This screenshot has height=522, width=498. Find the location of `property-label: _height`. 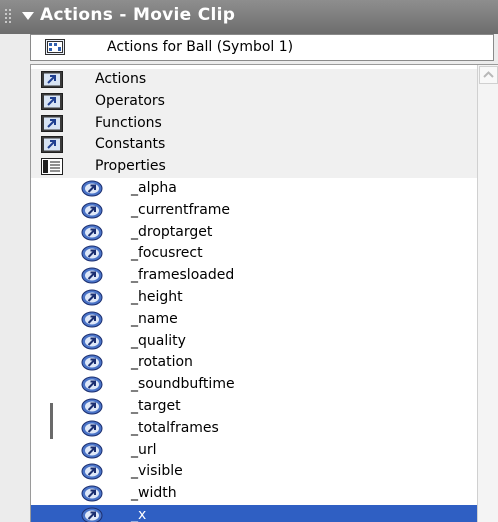

property-label: _height is located at coordinates (157, 297).